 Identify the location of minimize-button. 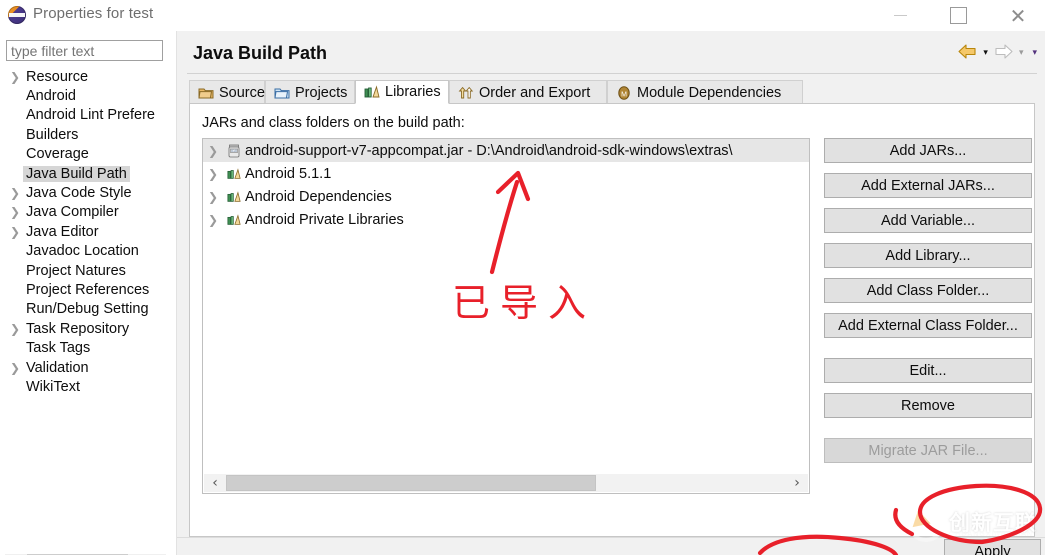
(900, 15).